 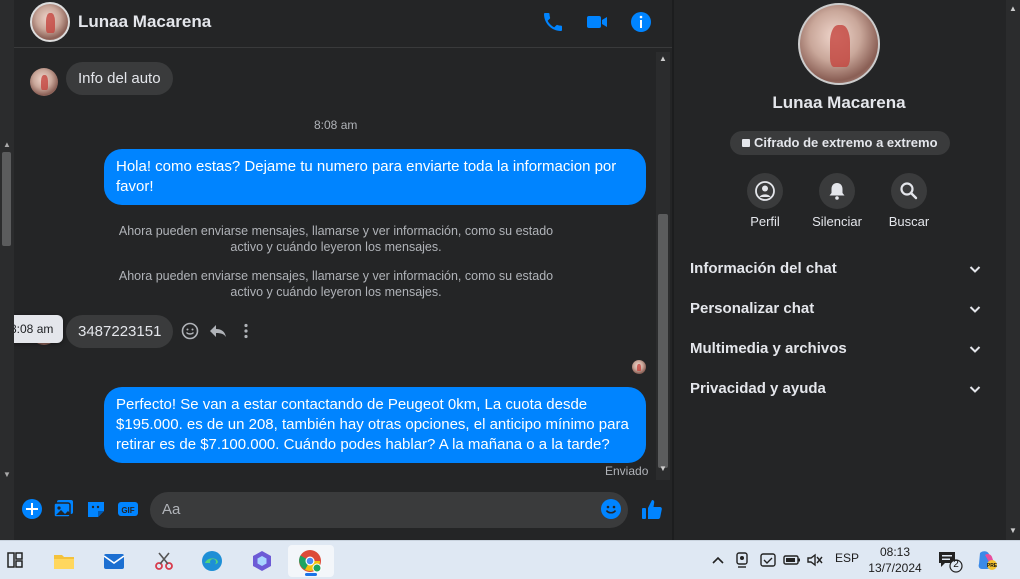 I want to click on svg-text: GIF, so click(x=127, y=510).